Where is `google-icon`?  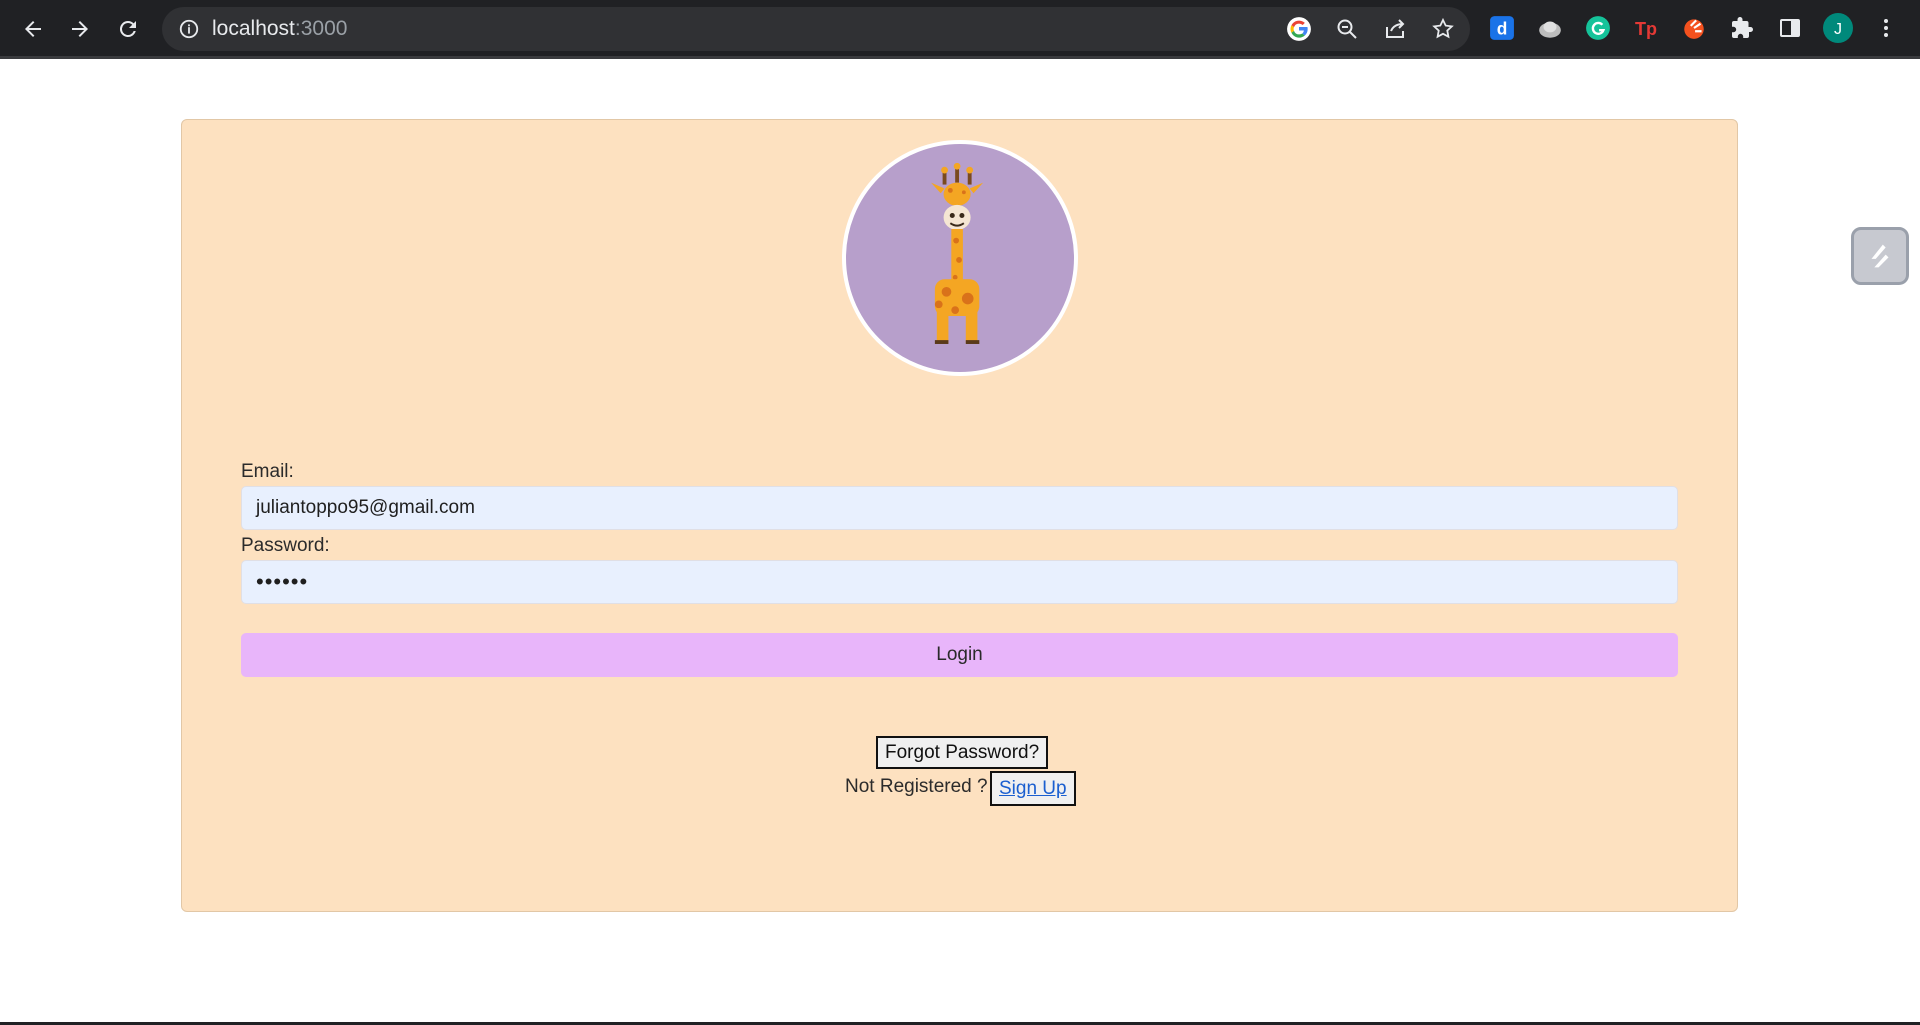
google-icon is located at coordinates (1299, 29).